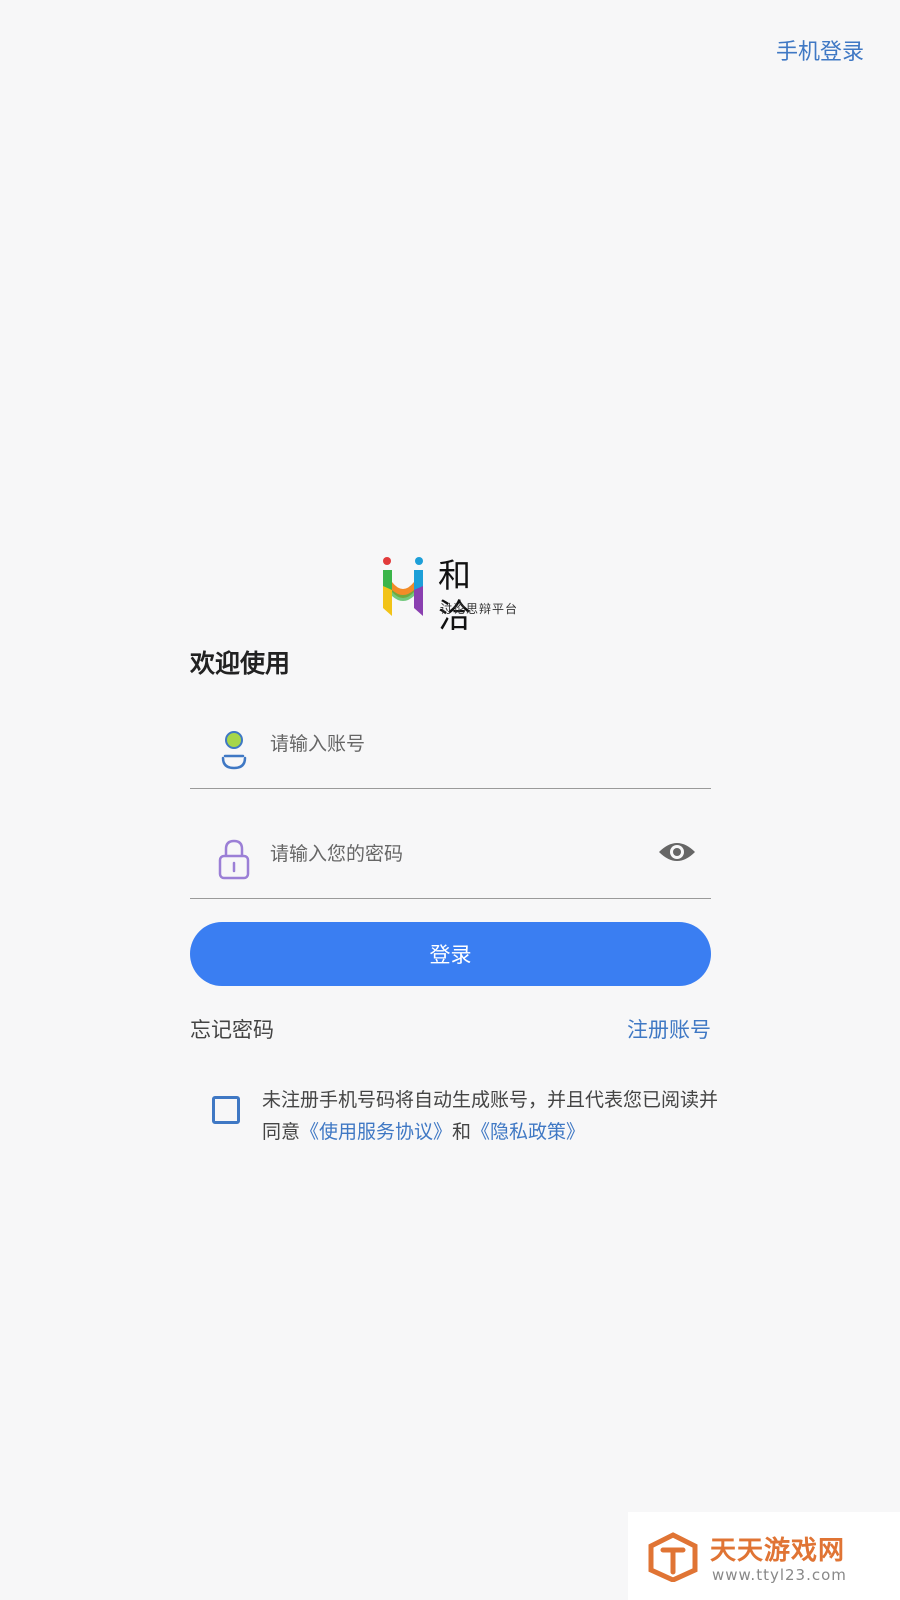 The width and height of the screenshot is (900, 1600). What do you see at coordinates (226, 1110) in the screenshot?
I see `agreement-checkbox` at bounding box center [226, 1110].